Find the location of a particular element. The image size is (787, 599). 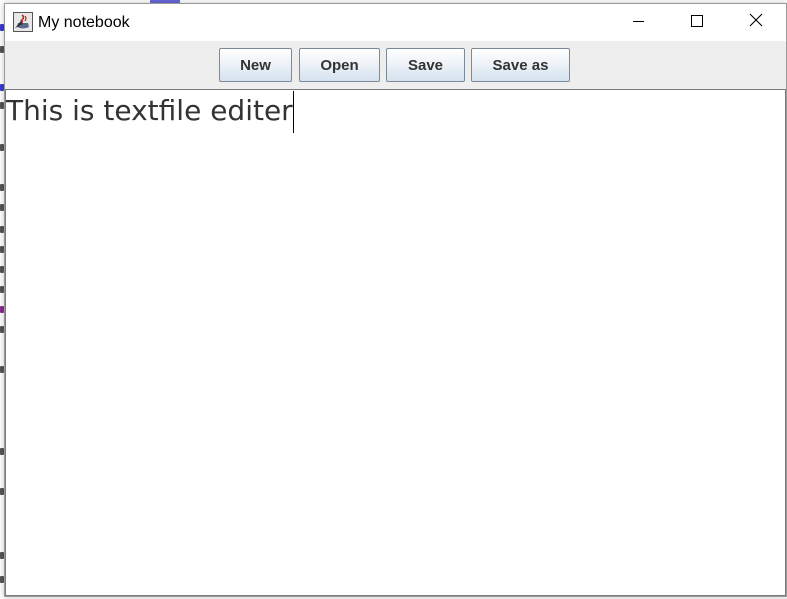

minimize-icon is located at coordinates (639, 23).